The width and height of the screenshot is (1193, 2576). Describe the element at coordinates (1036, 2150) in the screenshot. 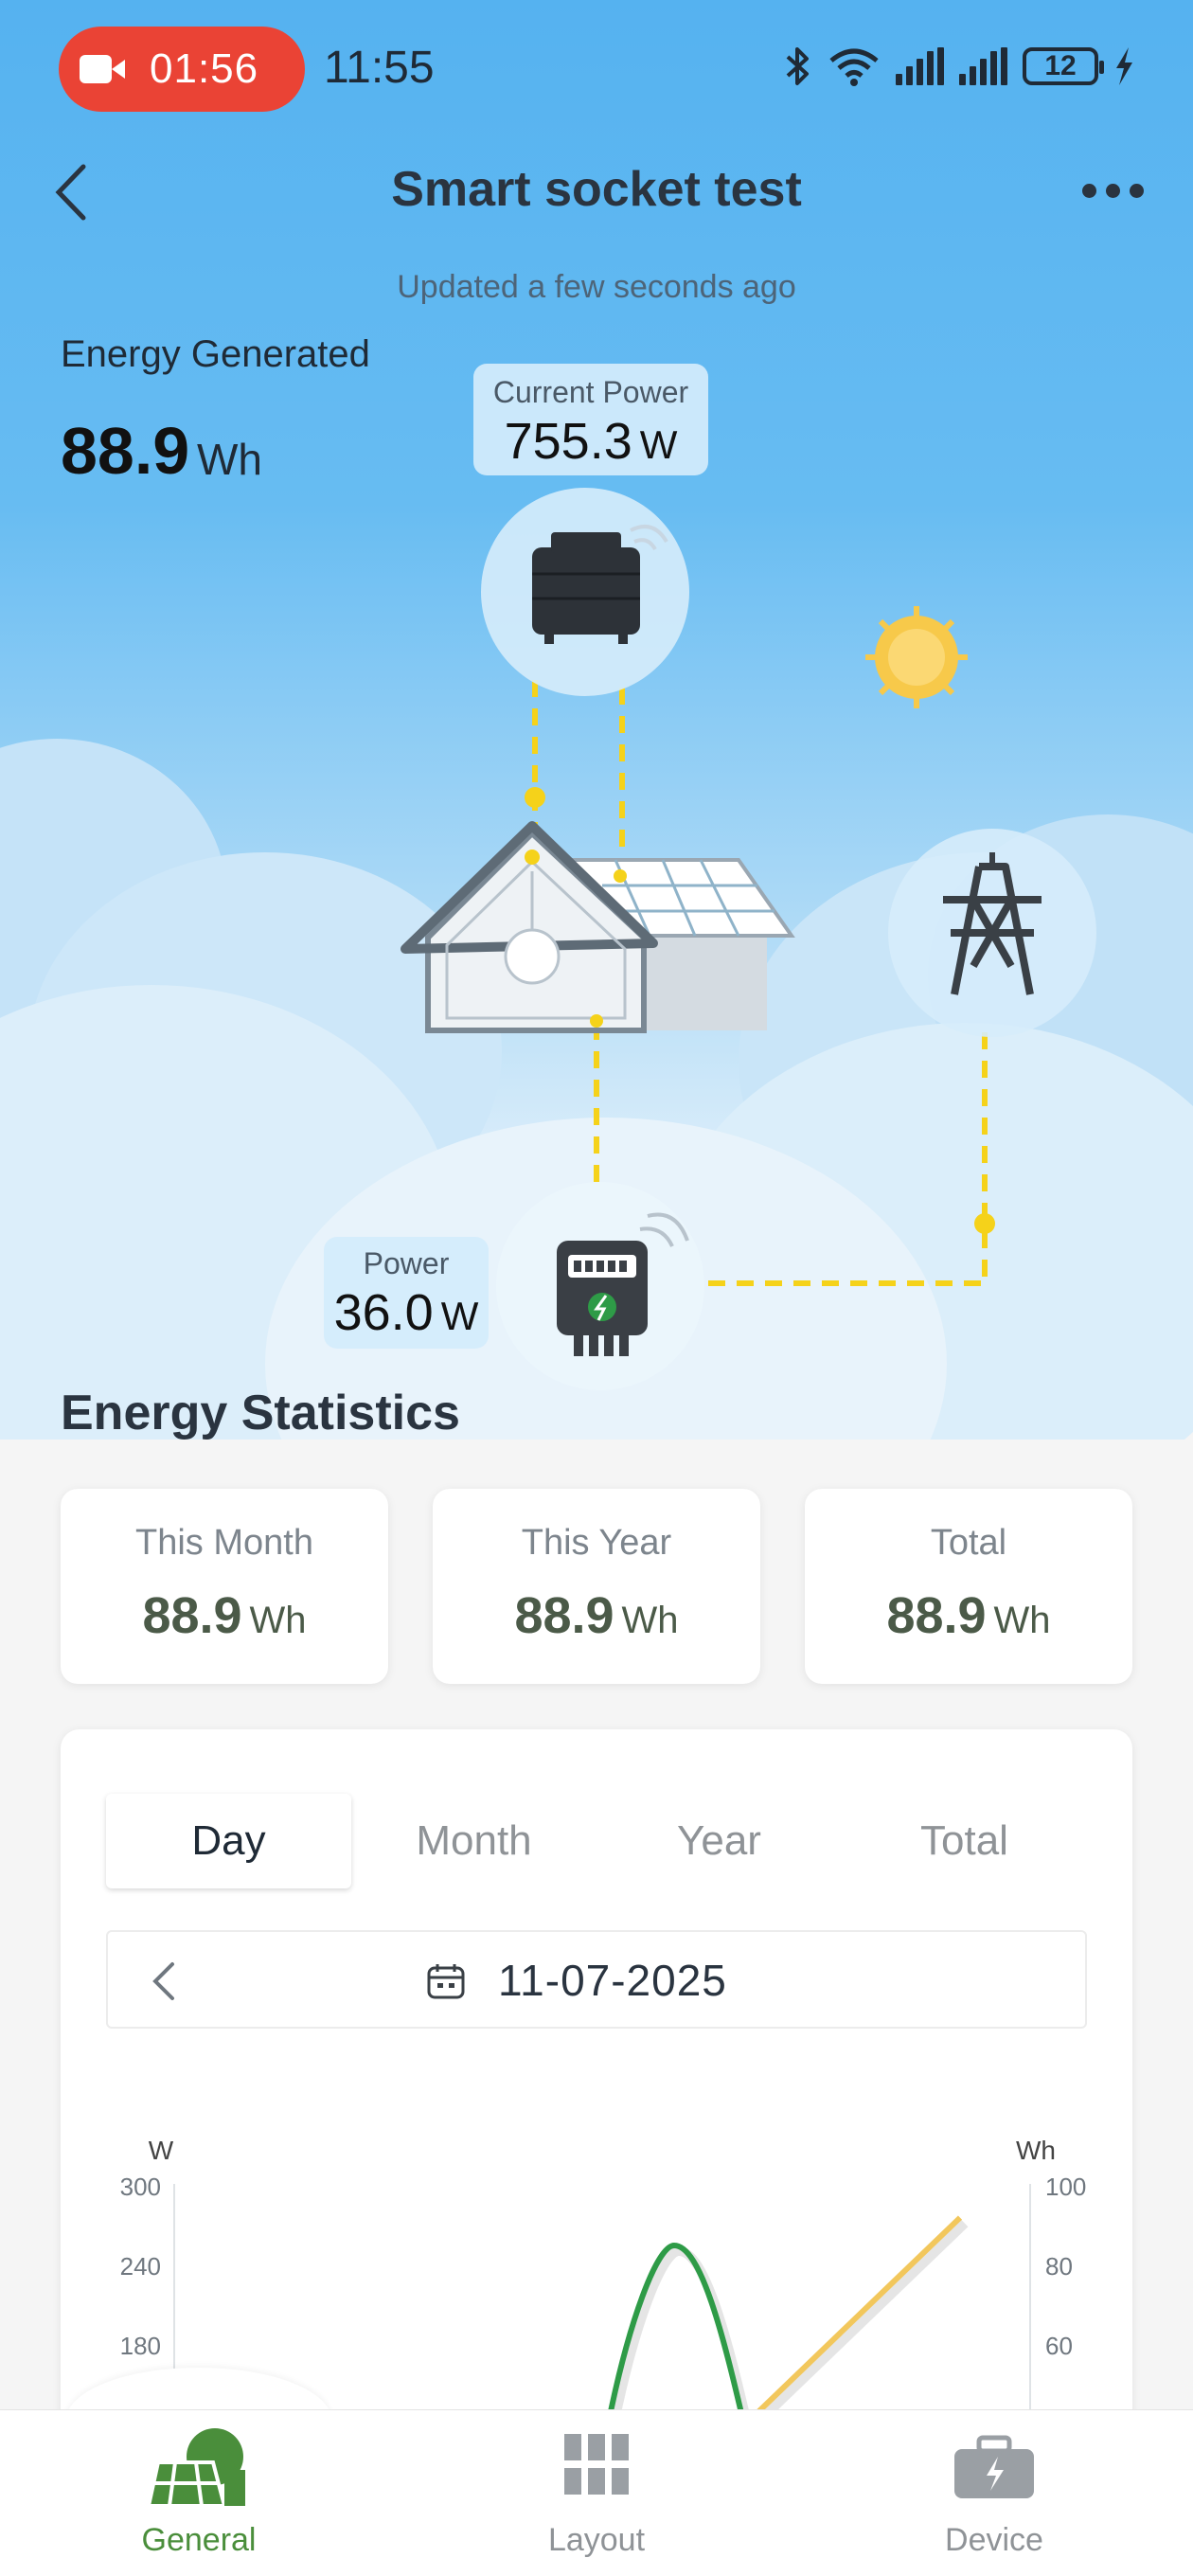

I see `right-axis-unit: Wh` at that location.